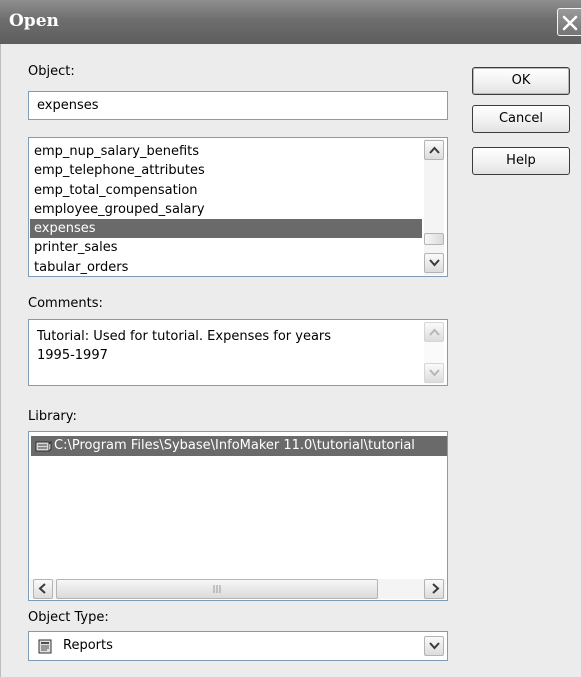  I want to click on list-item: expenses, so click(226, 229).